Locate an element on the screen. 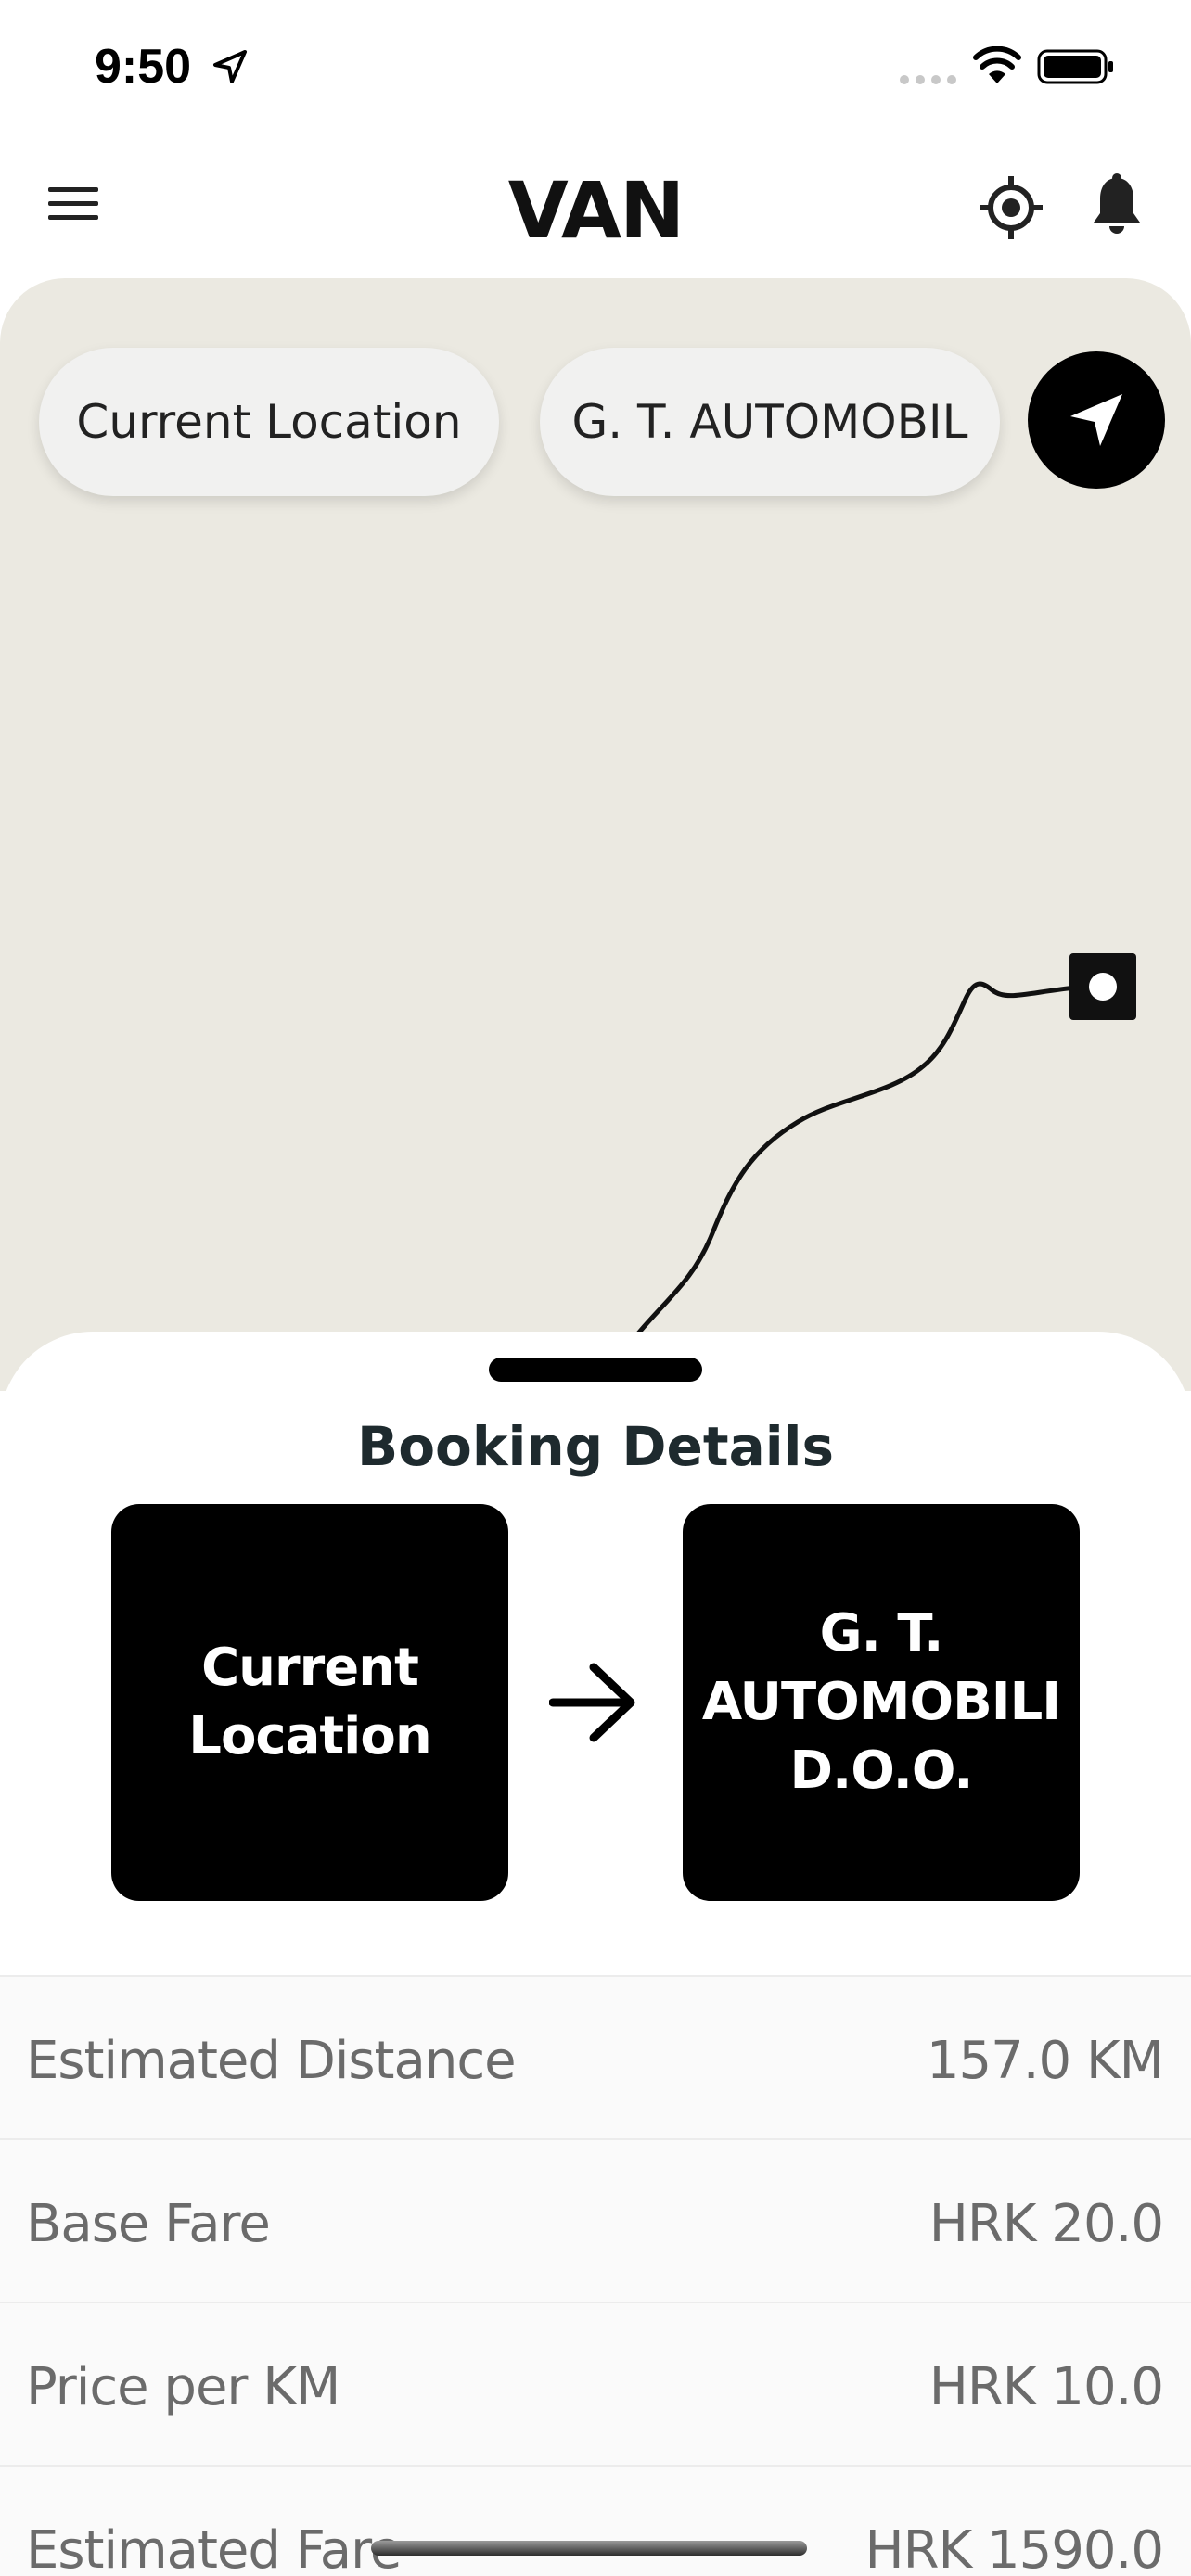 The image size is (1191, 2576). cellular-signal-icon is located at coordinates (928, 79).